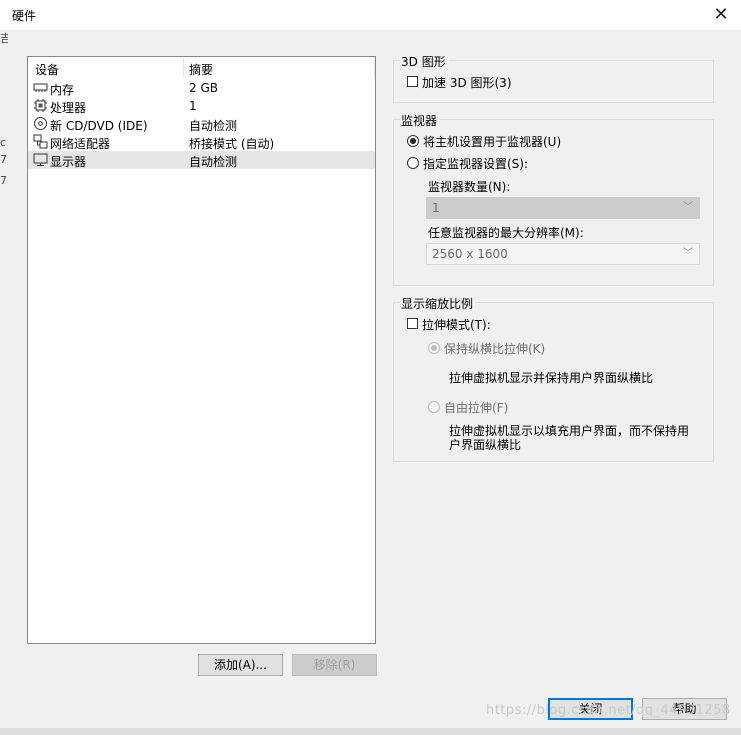 This screenshot has height=735, width=741. What do you see at coordinates (40, 123) in the screenshot?
I see `cd-dvd-icon` at bounding box center [40, 123].